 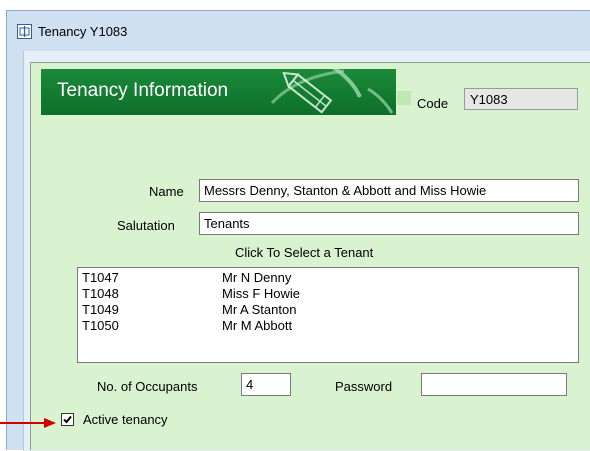 What do you see at coordinates (364, 386) in the screenshot?
I see `password-label: Password` at bounding box center [364, 386].